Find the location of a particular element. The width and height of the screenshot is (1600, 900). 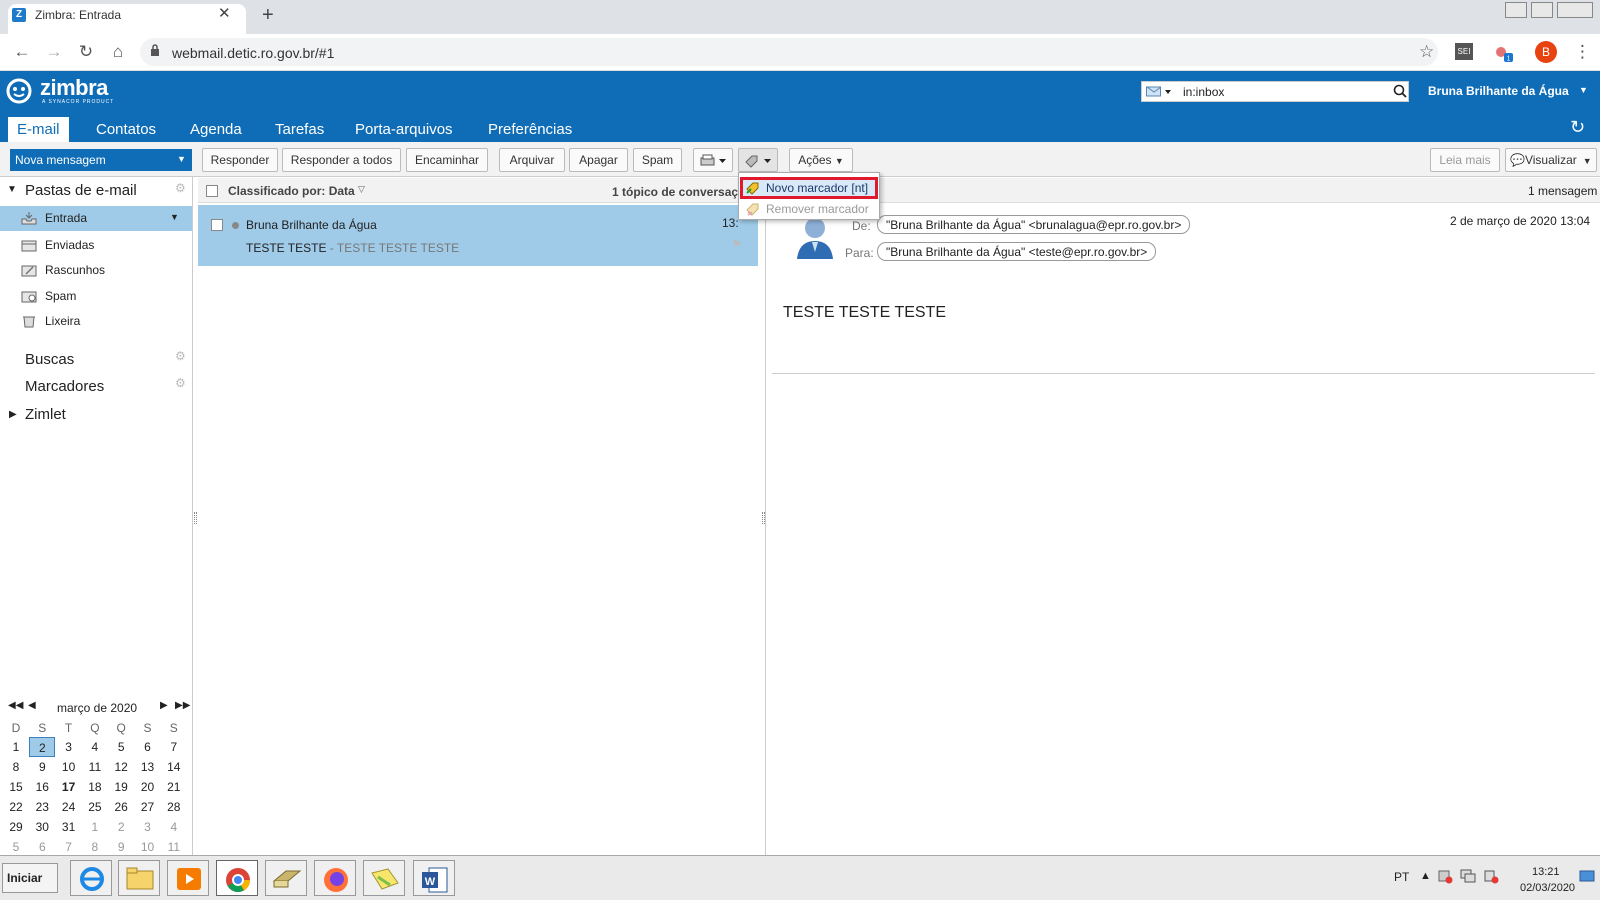

folder-inbox: Entrada ▼ is located at coordinates (96, 218).